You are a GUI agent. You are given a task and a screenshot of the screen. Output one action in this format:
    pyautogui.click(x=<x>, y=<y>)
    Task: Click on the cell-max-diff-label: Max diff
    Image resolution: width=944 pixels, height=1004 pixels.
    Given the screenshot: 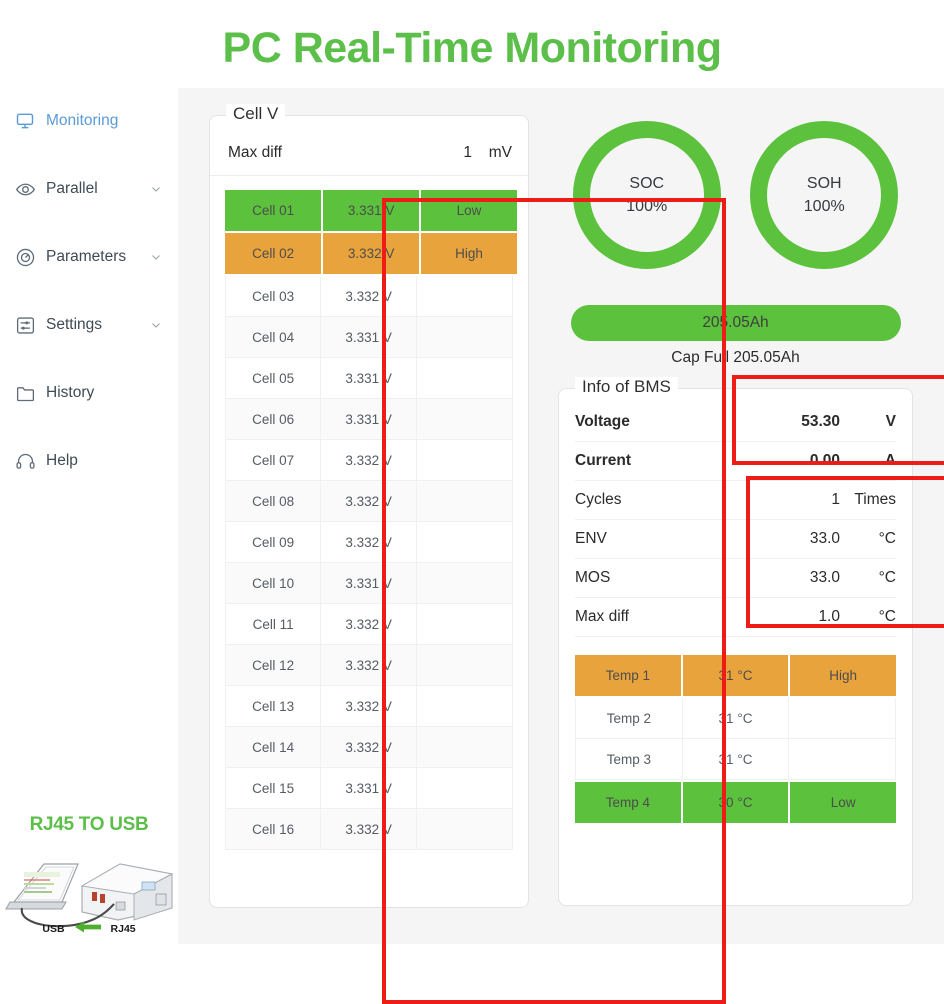 What is the action you would take?
    pyautogui.click(x=255, y=152)
    